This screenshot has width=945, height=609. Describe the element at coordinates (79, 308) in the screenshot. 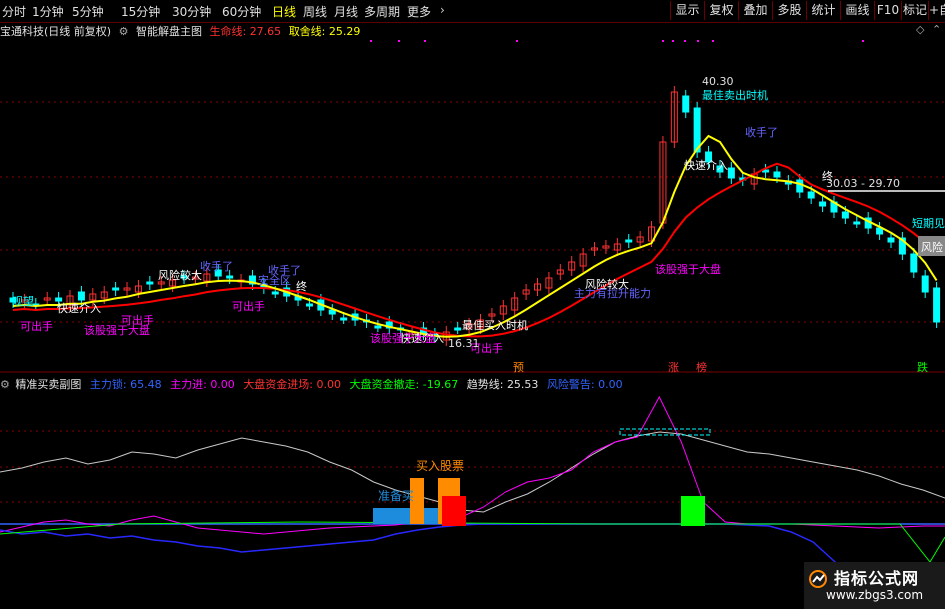

I see `label-fast-buy: 快速介入` at that location.